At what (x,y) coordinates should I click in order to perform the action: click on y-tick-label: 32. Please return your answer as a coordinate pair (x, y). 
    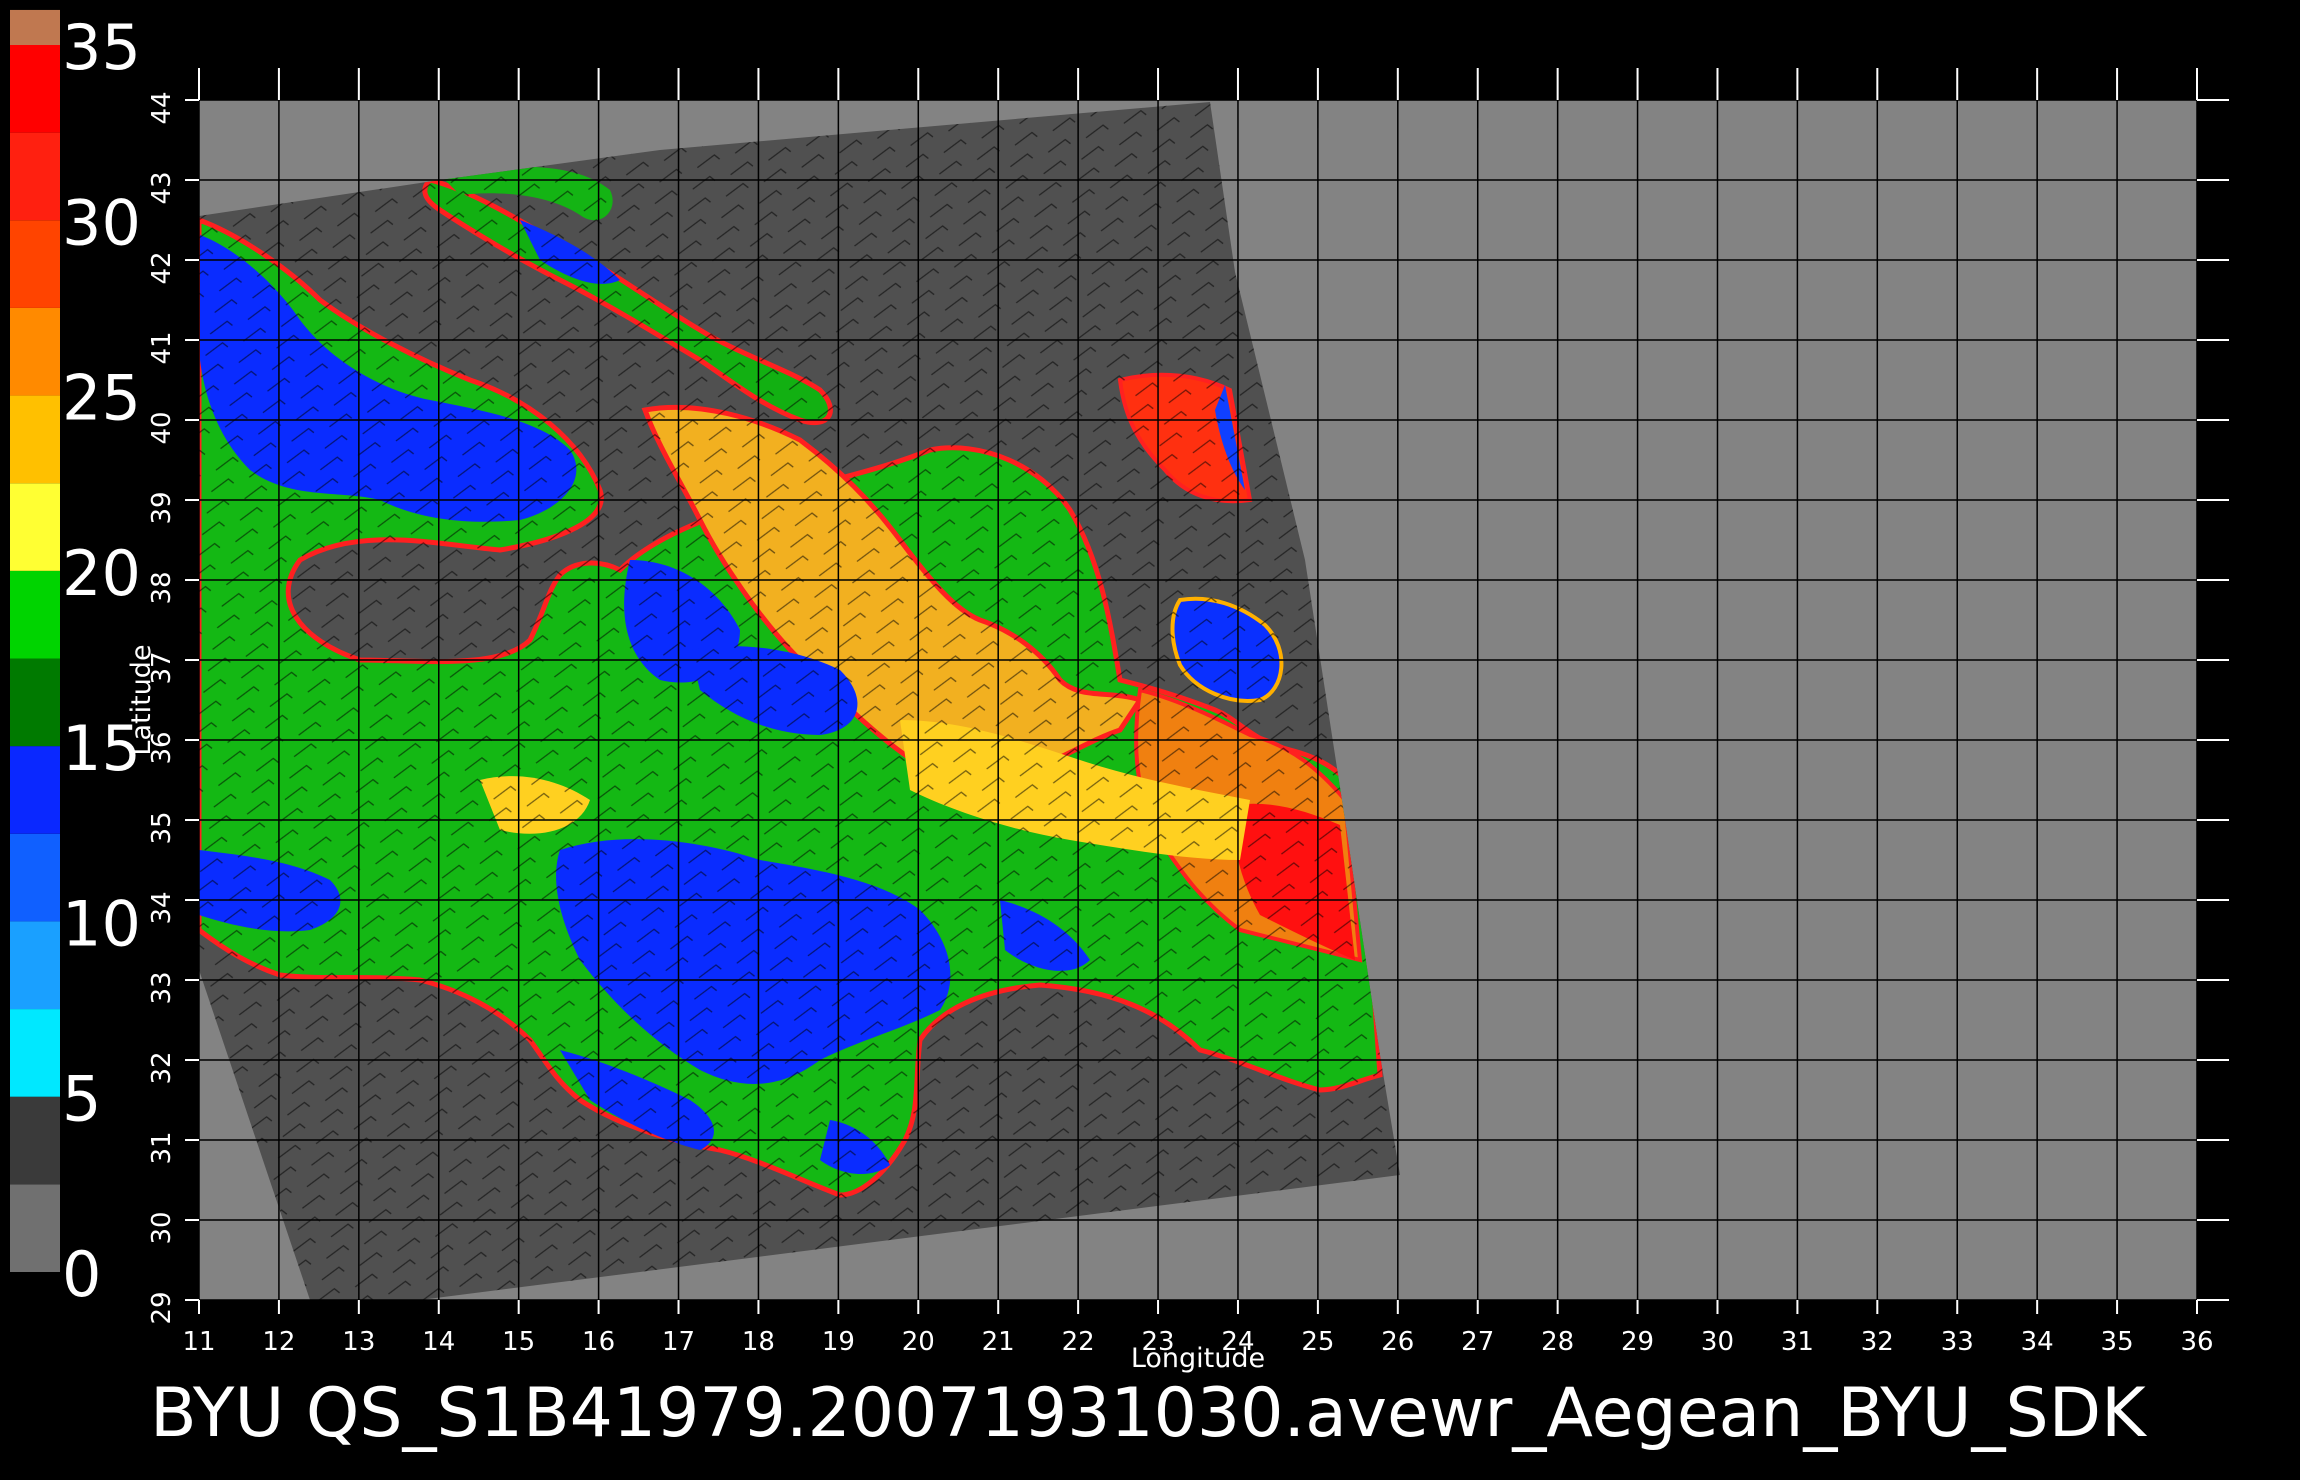
    Looking at the image, I should click on (162, 1067).